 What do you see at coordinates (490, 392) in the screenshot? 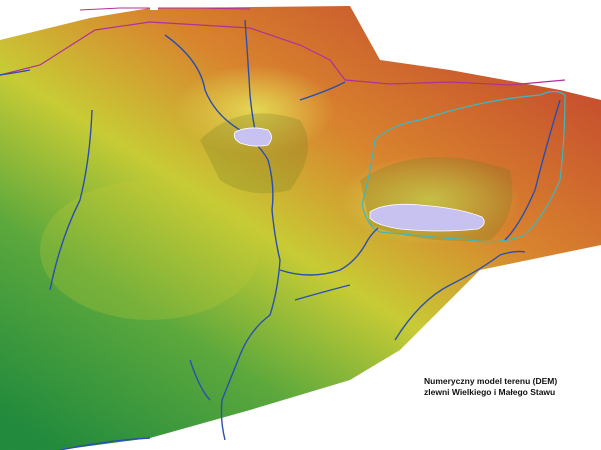
I see `caption-subtitle: zlewni Wielkiego i Małego Stawu` at bounding box center [490, 392].